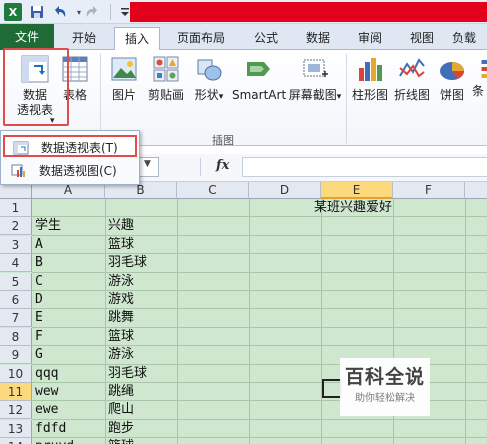 Image resolution: width=487 pixels, height=444 pixels. I want to click on cell-a: ewe, so click(45, 410).